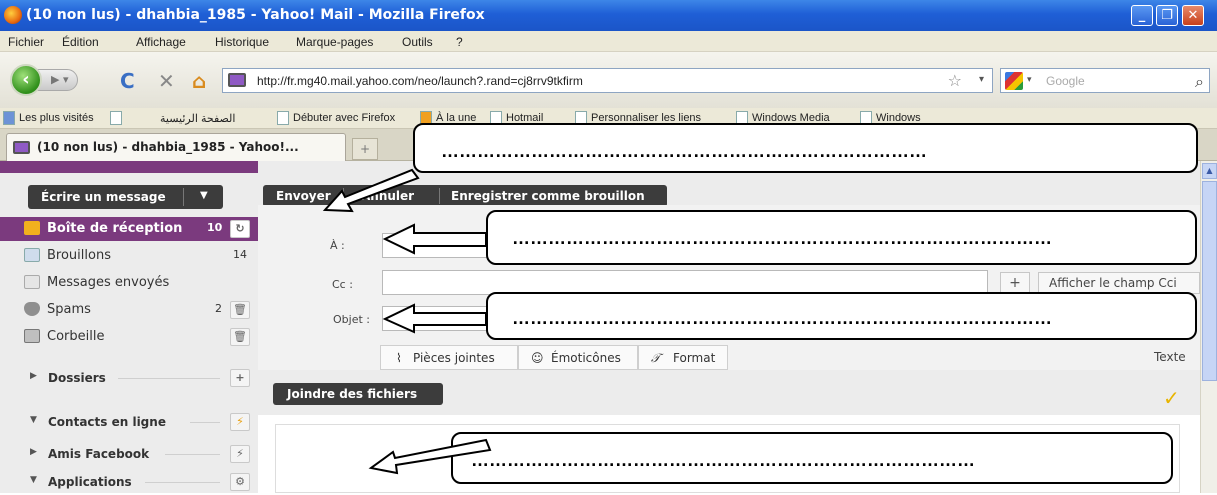 The height and width of the screenshot is (495, 1217). I want to click on back-button: ‹, so click(26, 80).